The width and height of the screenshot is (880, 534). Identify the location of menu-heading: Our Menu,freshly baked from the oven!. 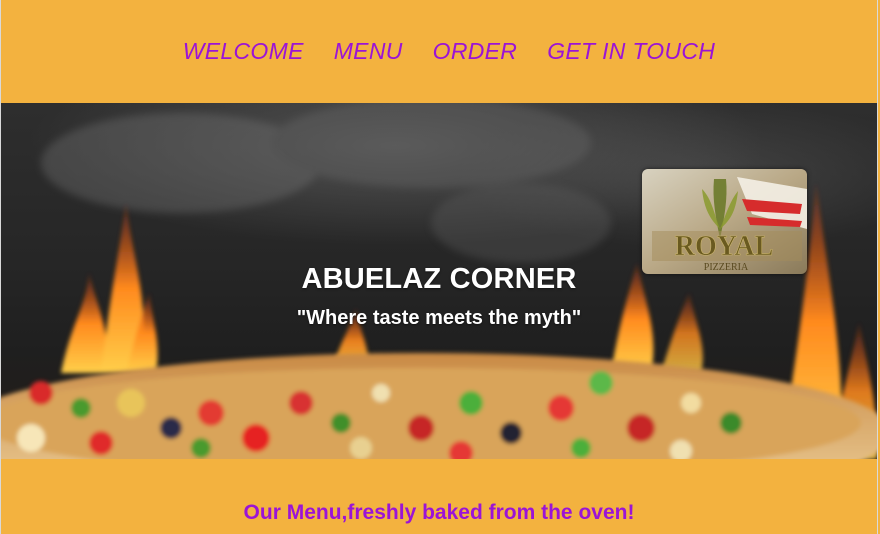
(439, 512).